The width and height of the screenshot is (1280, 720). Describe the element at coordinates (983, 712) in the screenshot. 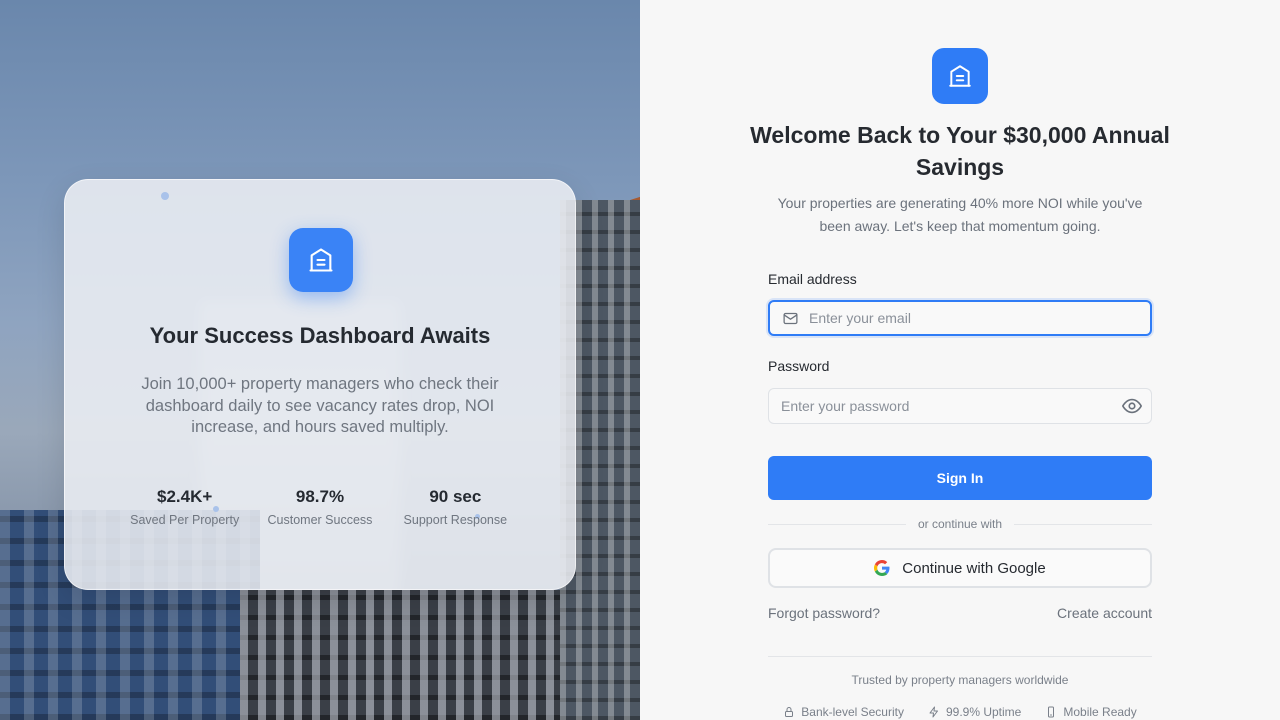

I see `badge-label: 99.9% Uptime` at that location.